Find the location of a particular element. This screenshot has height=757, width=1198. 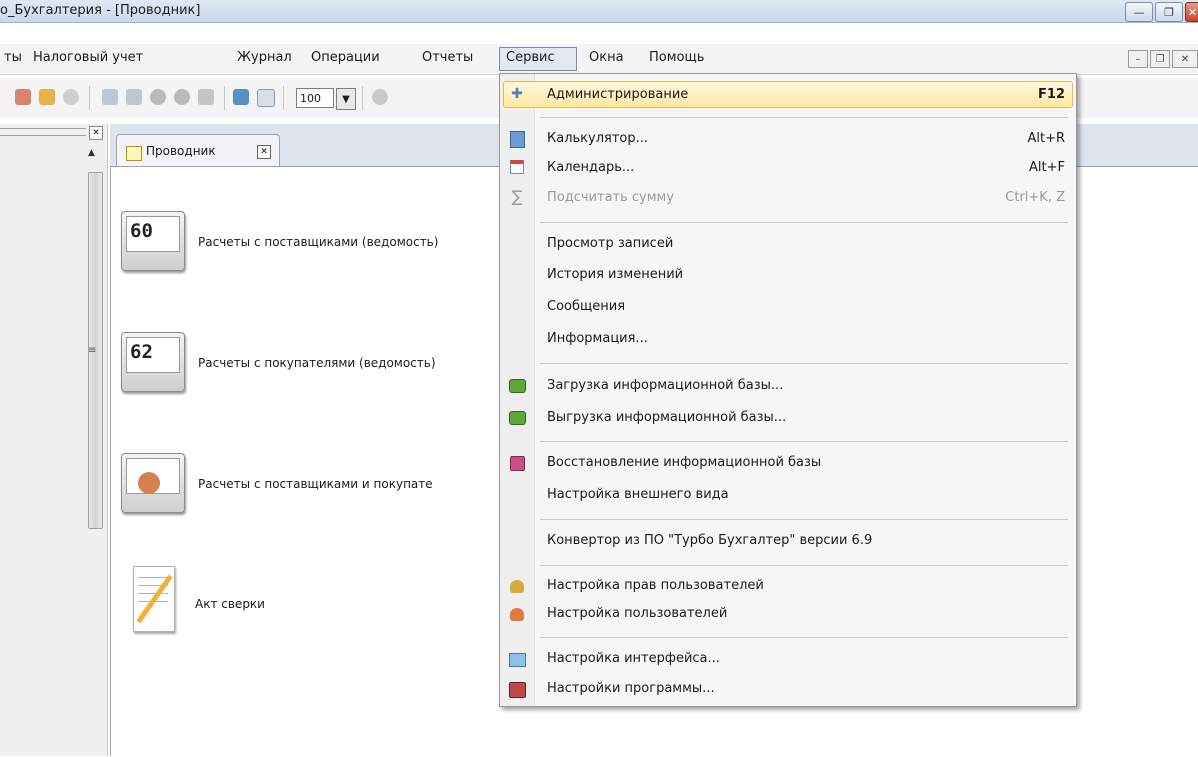

panel-drag-handle is located at coordinates (43, 132).